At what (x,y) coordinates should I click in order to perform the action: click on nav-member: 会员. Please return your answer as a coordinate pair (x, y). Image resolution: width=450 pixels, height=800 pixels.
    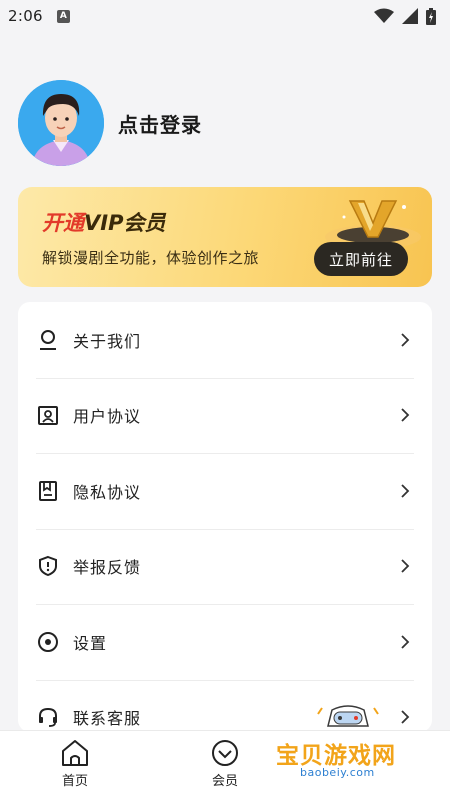
    Looking at the image, I should click on (225, 764).